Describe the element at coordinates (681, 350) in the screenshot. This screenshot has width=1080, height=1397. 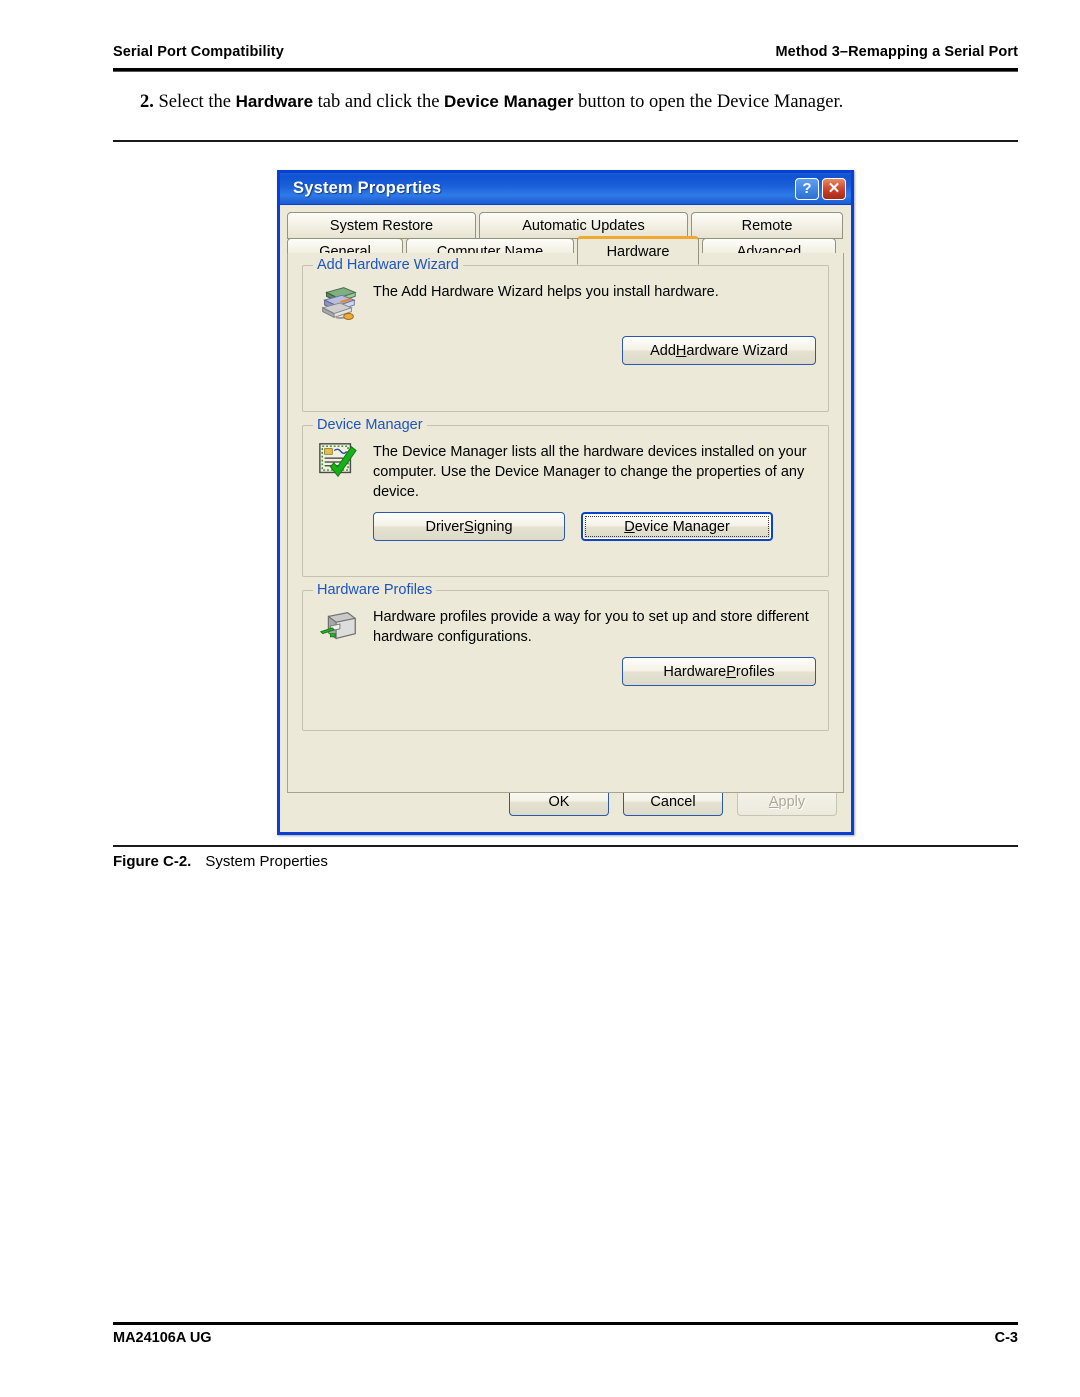
I see `add-hardware-wizard-button-accel: H` at that location.